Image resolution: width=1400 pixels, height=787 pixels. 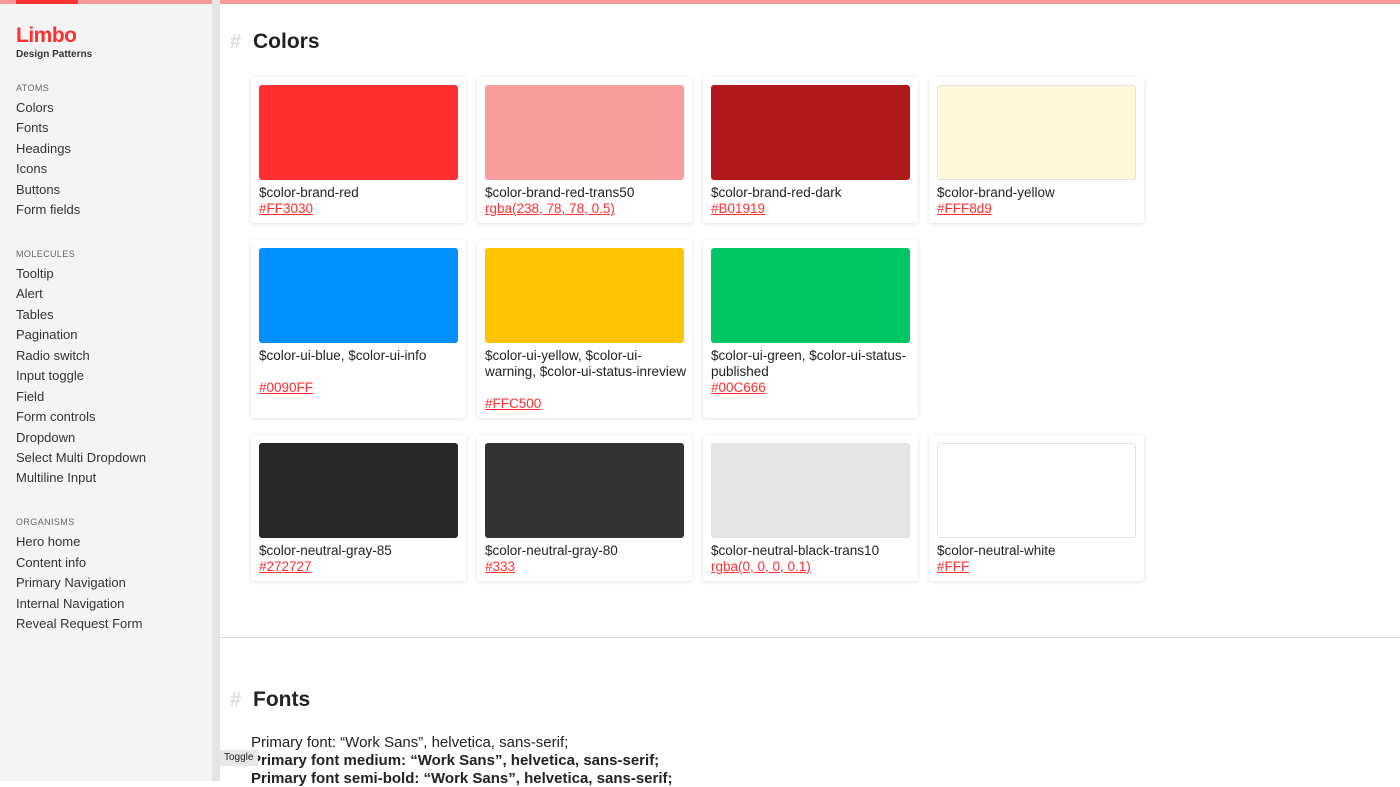 What do you see at coordinates (32, 127) in the screenshot?
I see `nav-item-fonts: Fonts` at bounding box center [32, 127].